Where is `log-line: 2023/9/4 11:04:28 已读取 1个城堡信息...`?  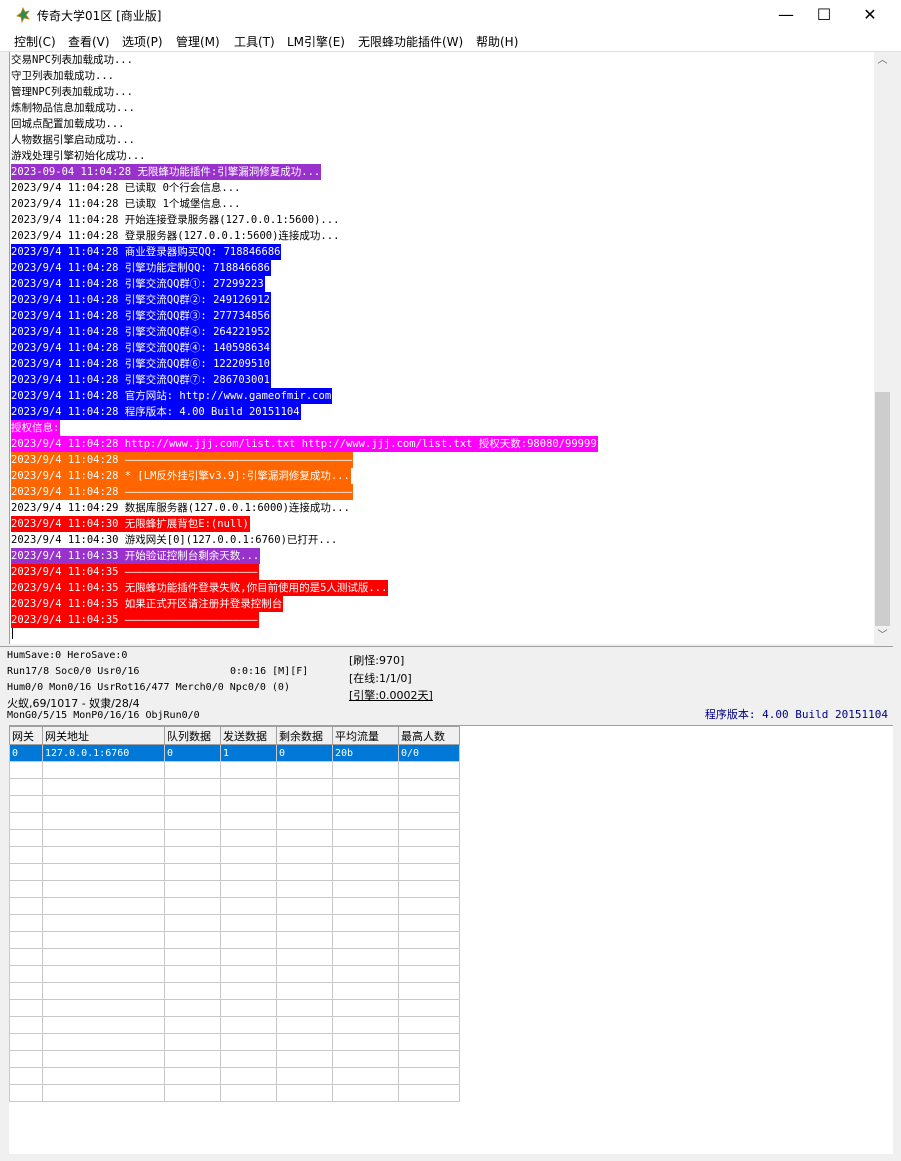
log-line: 2023/9/4 11:04:28 已读取 1个城堡信息... is located at coordinates (126, 204).